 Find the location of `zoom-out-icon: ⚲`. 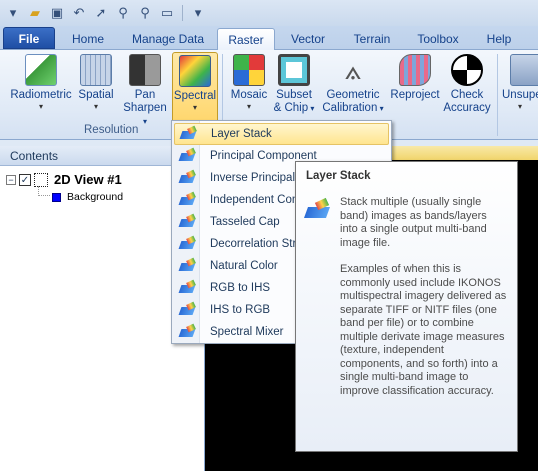

zoom-out-icon: ⚲ is located at coordinates (145, 13).